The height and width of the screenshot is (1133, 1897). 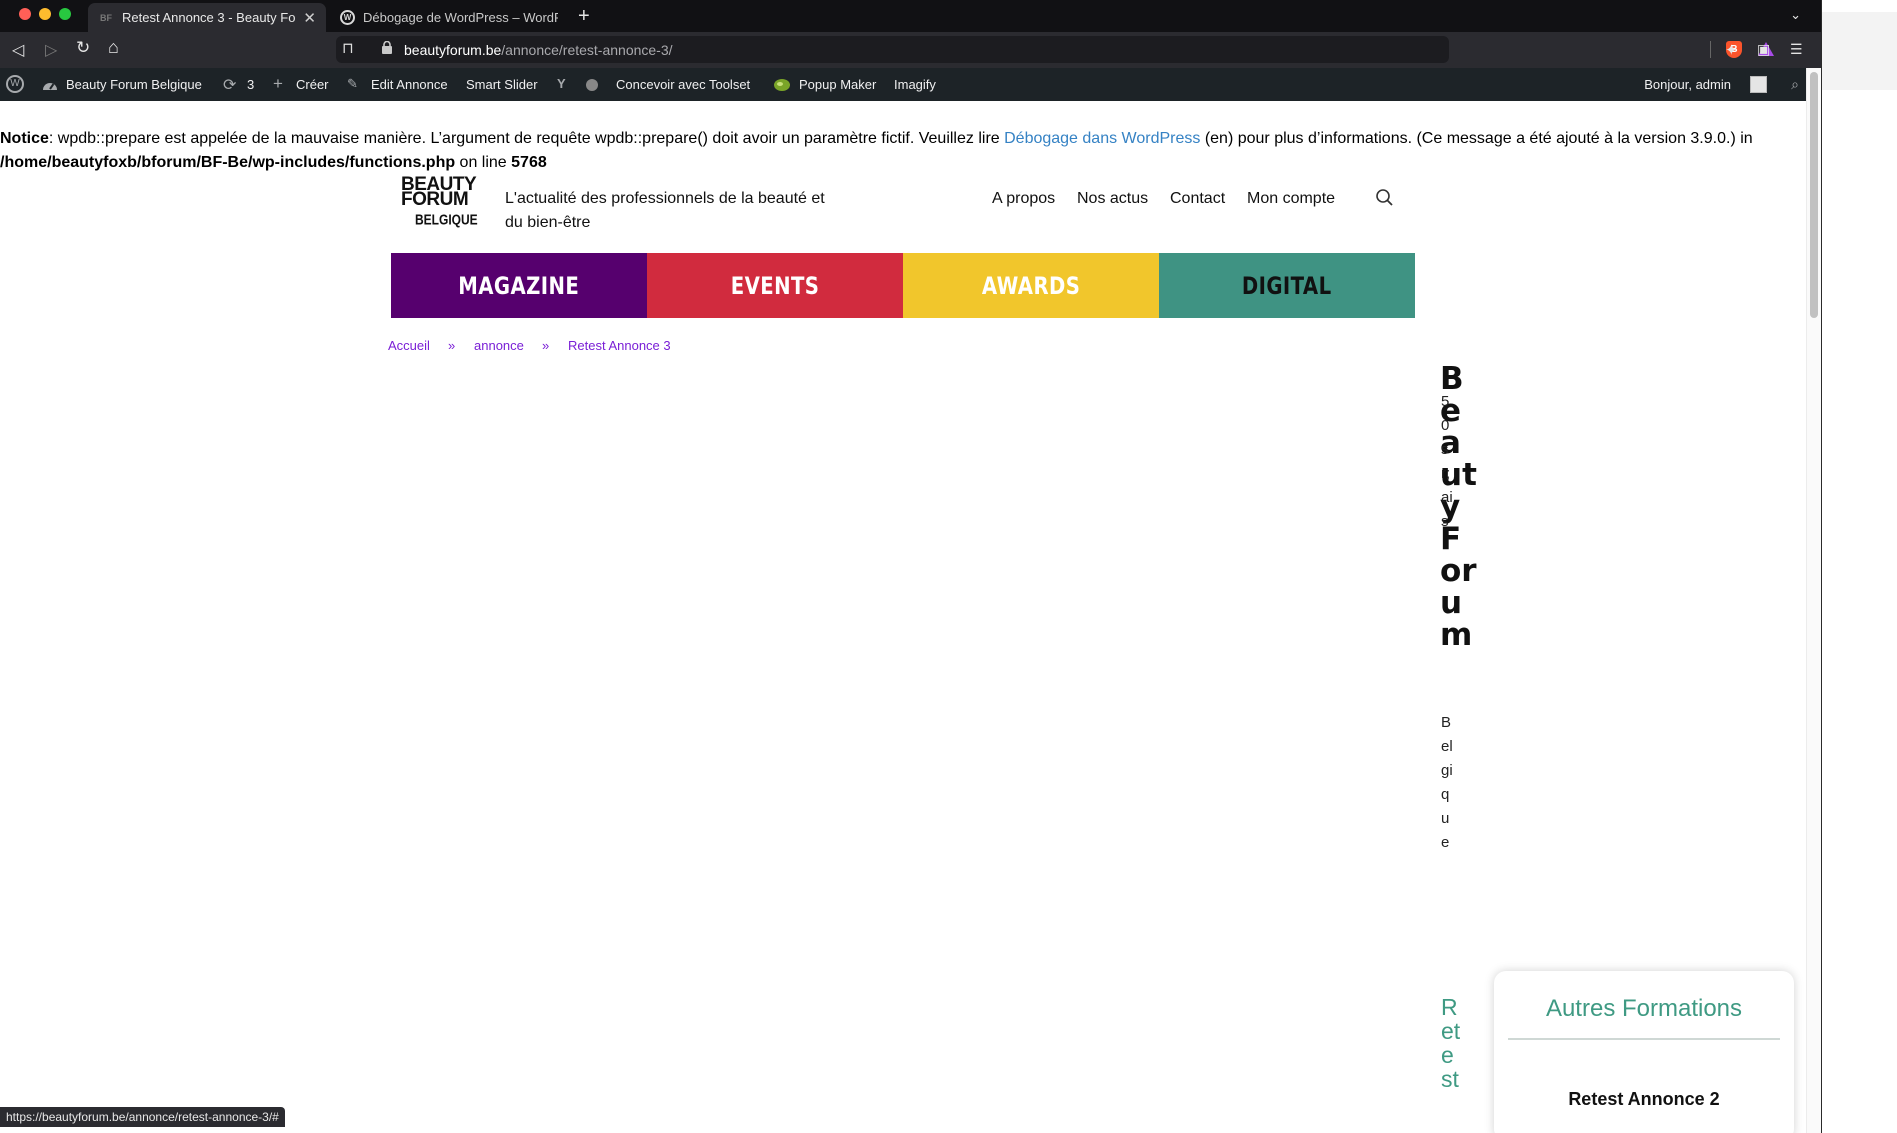 I want to click on seo-status-dot-icon, so click(x=592, y=85).